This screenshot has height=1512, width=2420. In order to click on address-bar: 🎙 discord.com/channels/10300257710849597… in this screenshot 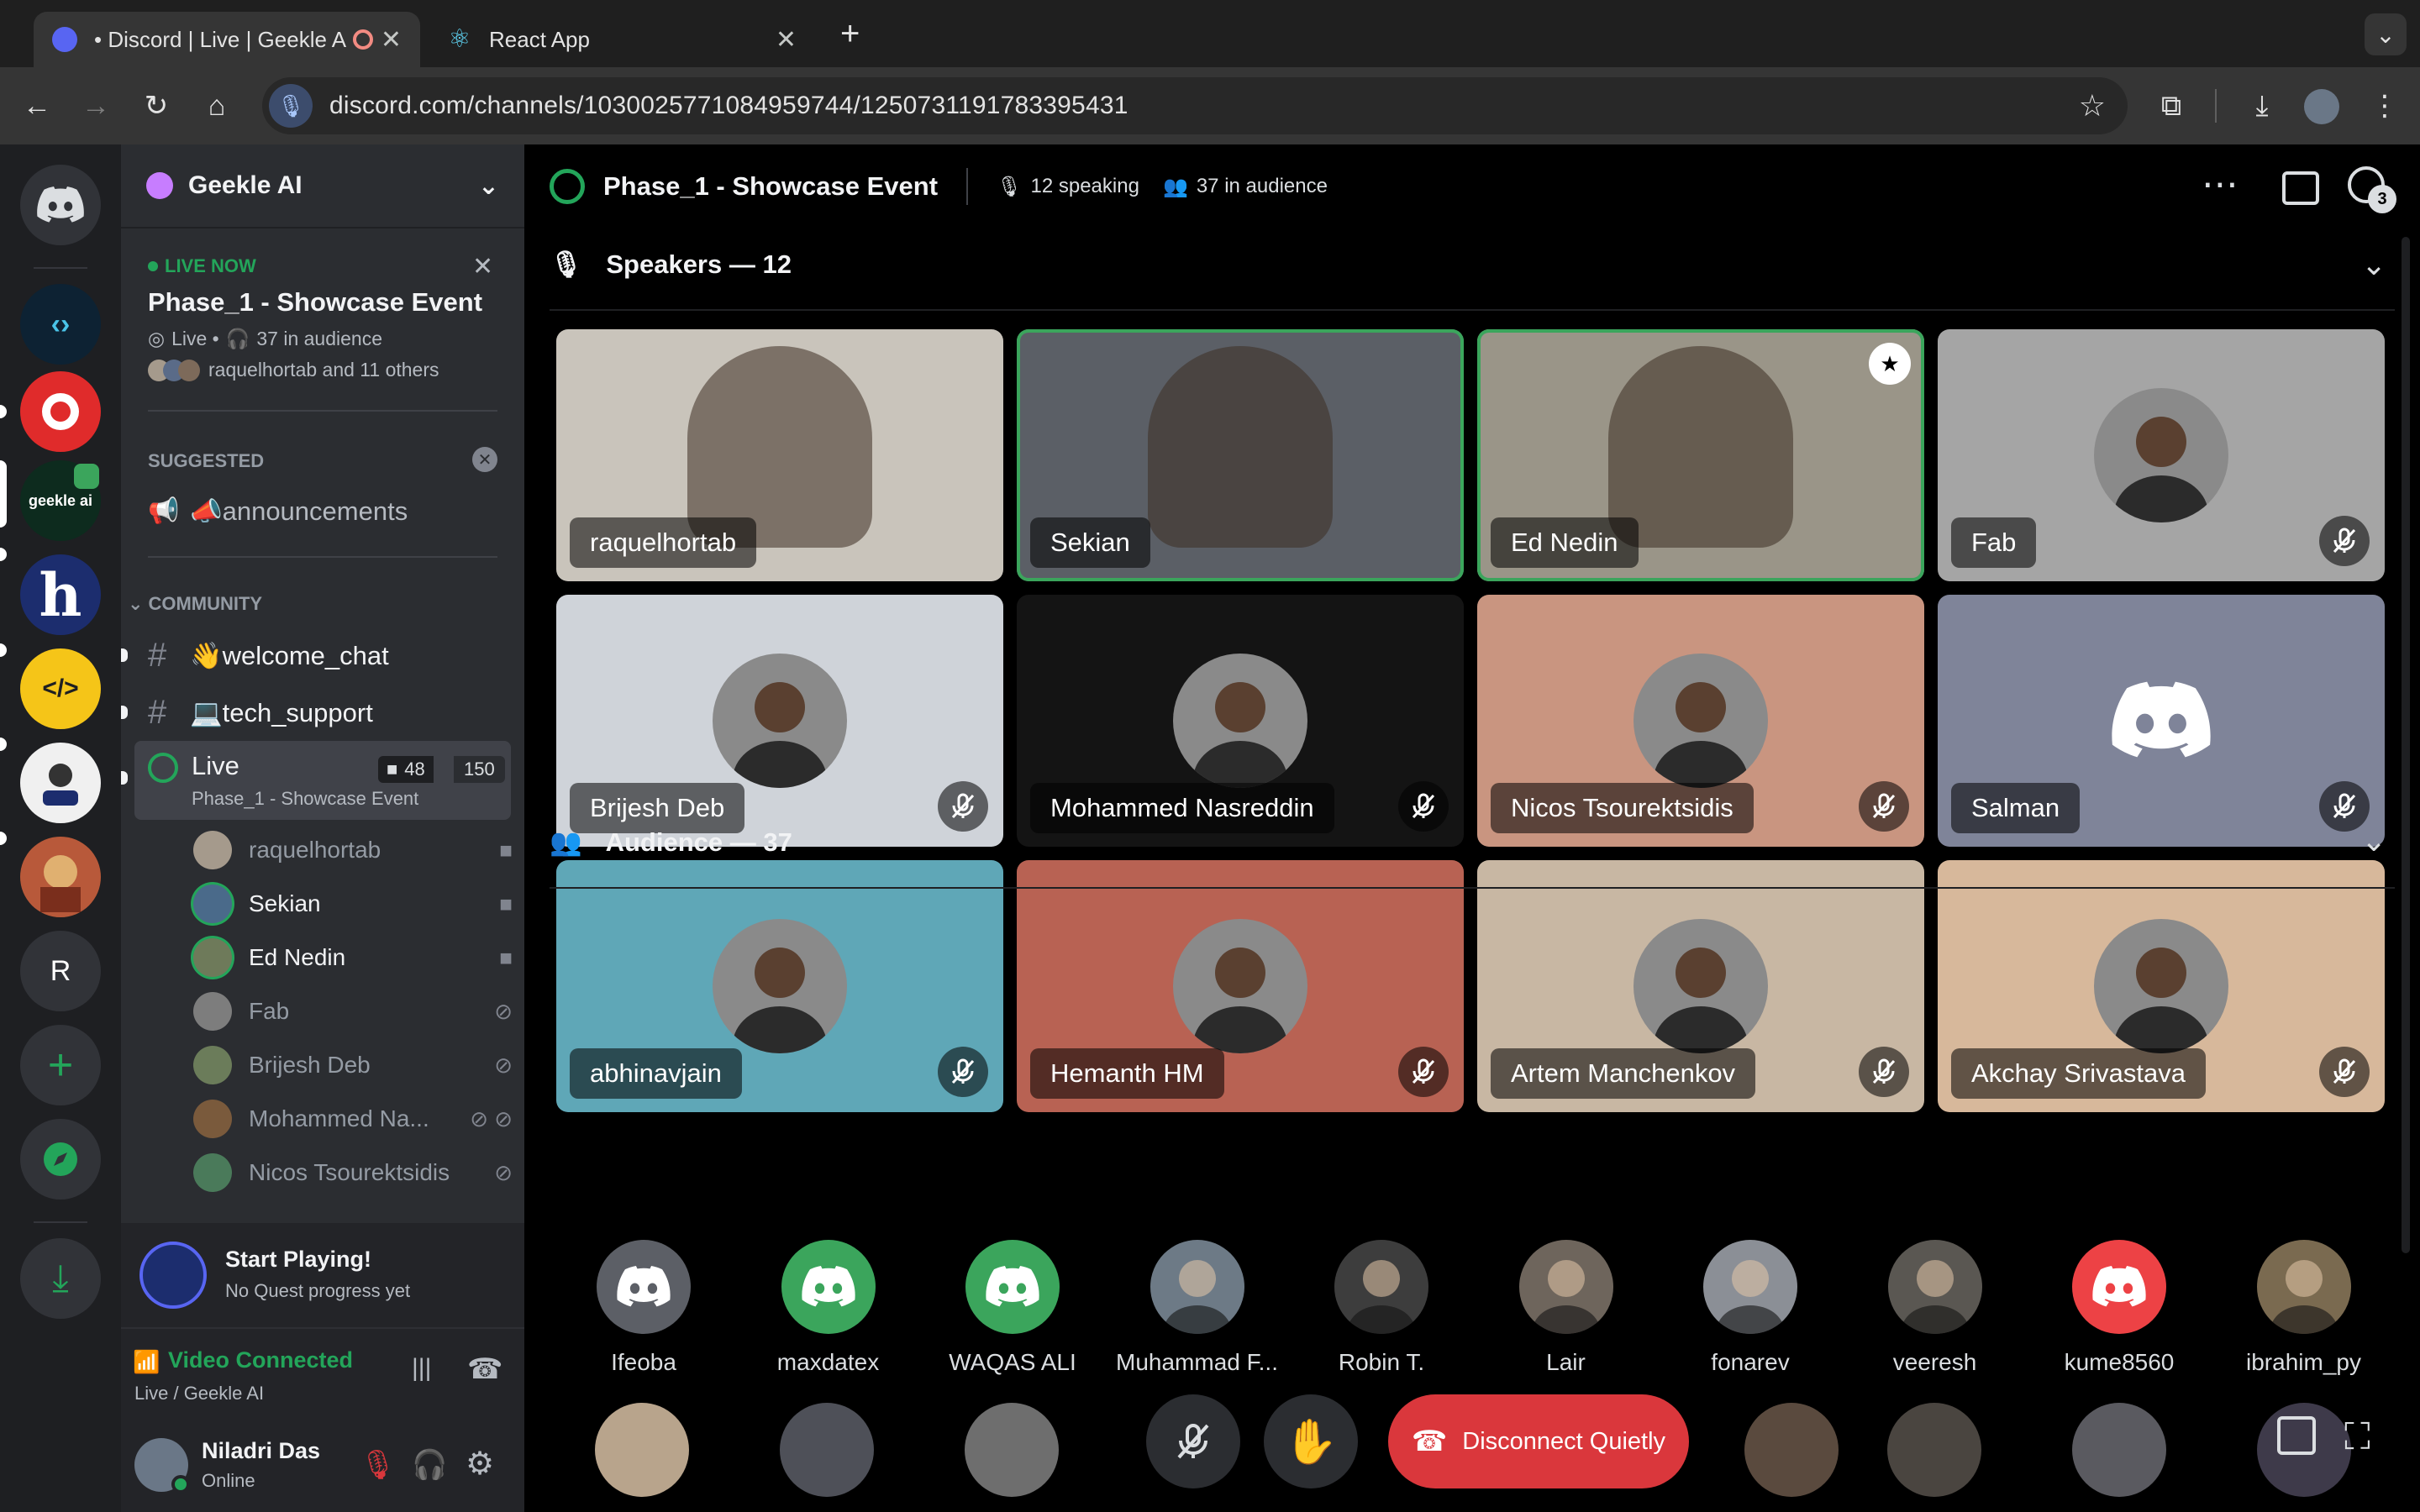, I will do `click(1195, 105)`.